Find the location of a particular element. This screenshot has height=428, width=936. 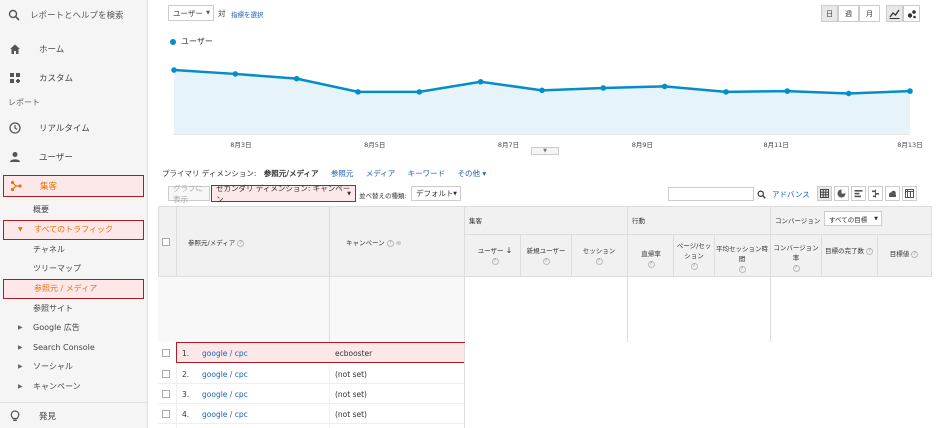

table-row: 2. google / cpc (not set) is located at coordinates (311, 374).